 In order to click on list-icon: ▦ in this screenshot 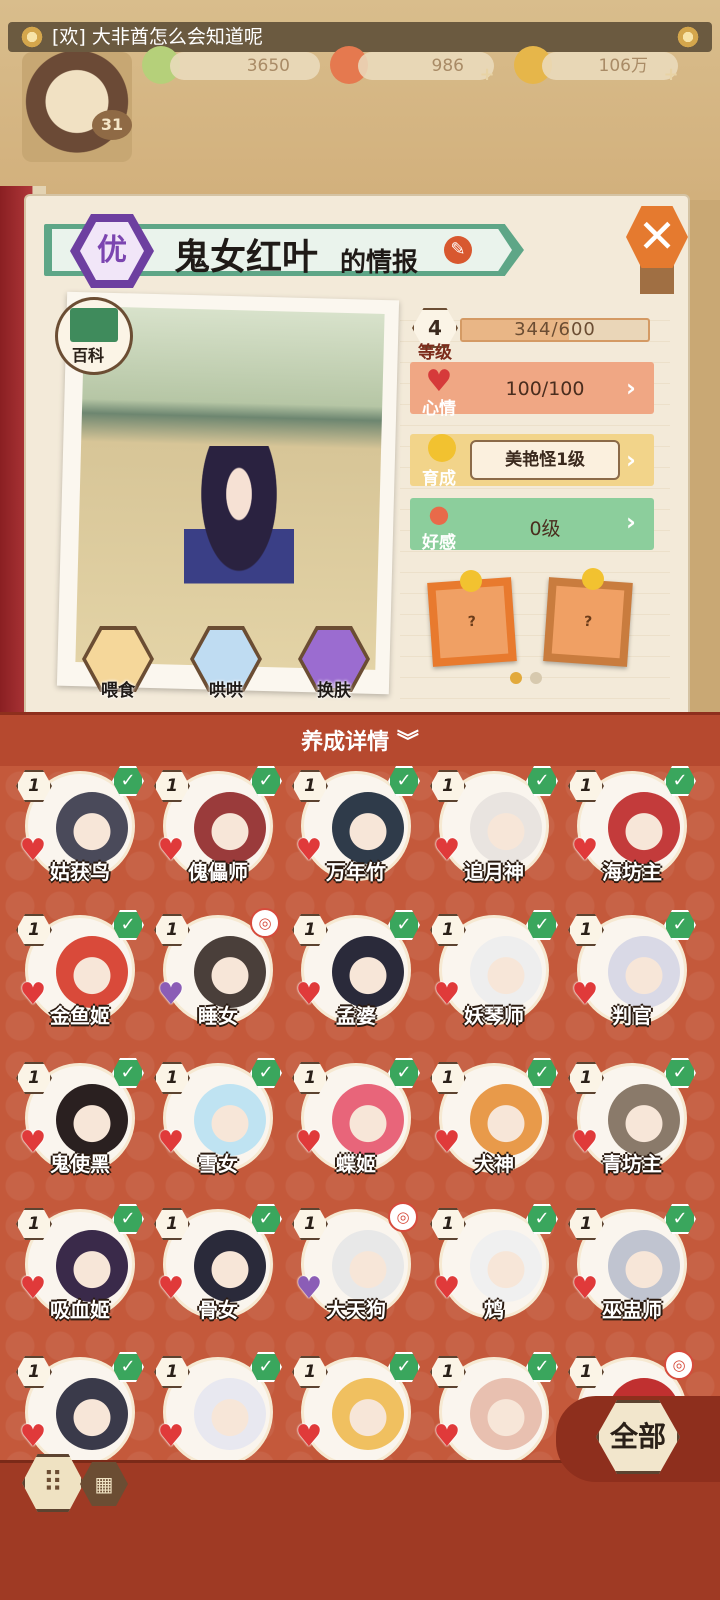, I will do `click(104, 1484)`.